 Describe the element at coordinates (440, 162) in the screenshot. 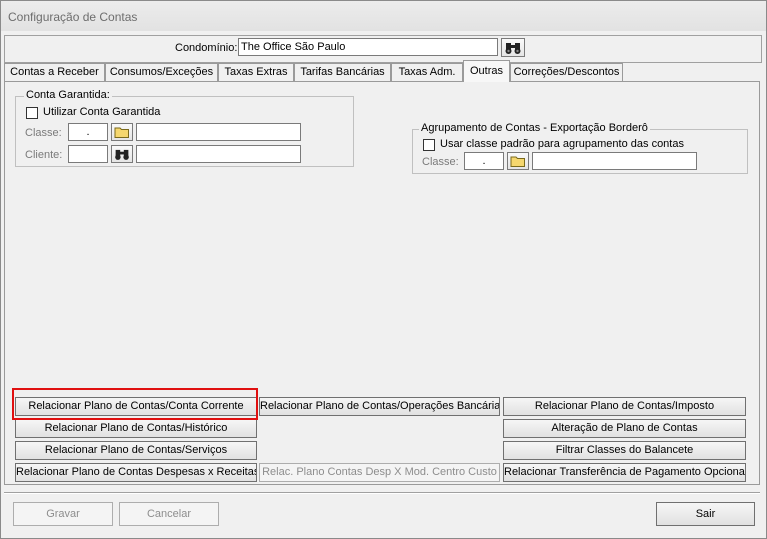

I see `agrupamento-classe-label: Classe:` at that location.